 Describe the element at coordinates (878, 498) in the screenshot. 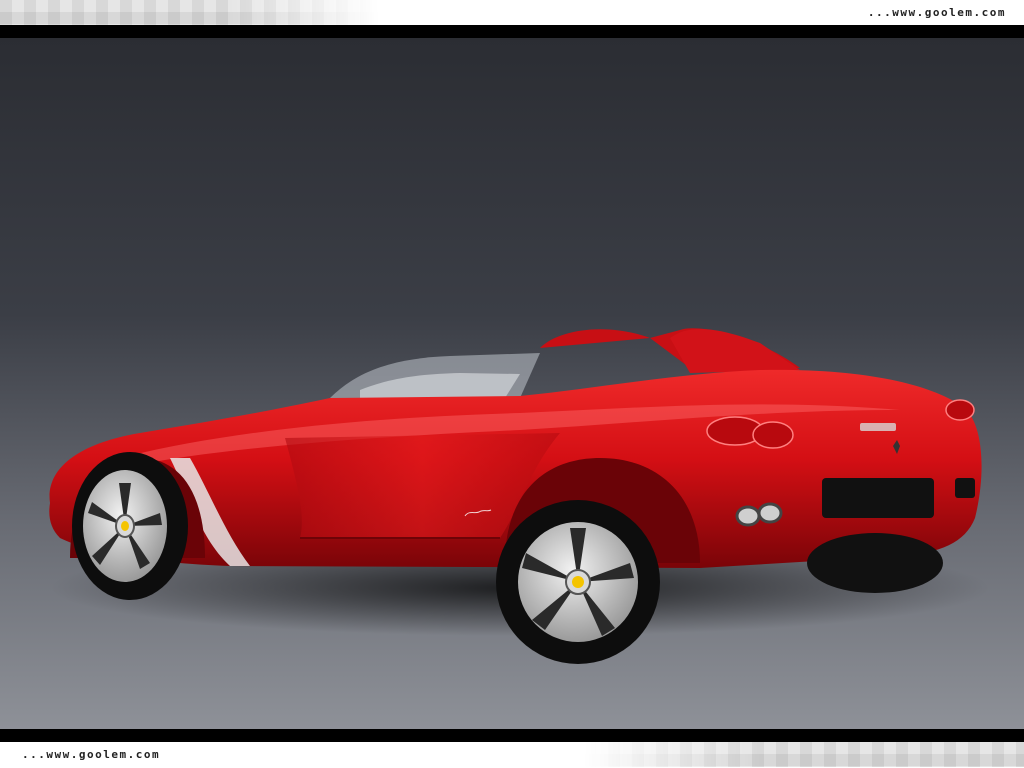

I see `rear-grille` at that location.